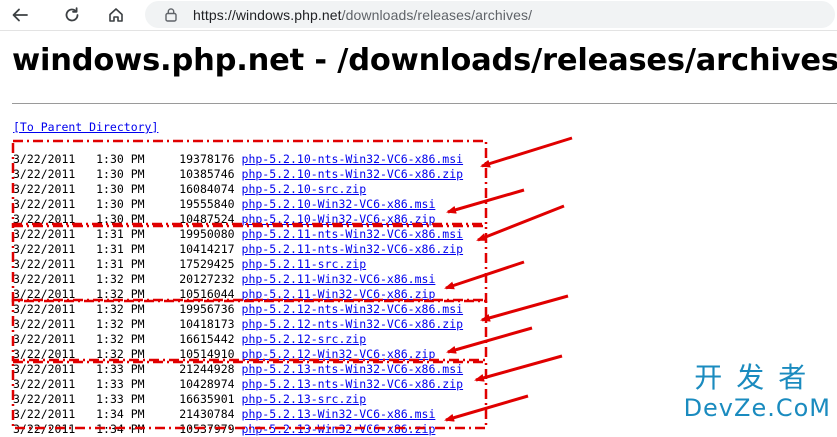  What do you see at coordinates (207, 339) in the screenshot?
I see `row-size: 16615442` at bounding box center [207, 339].